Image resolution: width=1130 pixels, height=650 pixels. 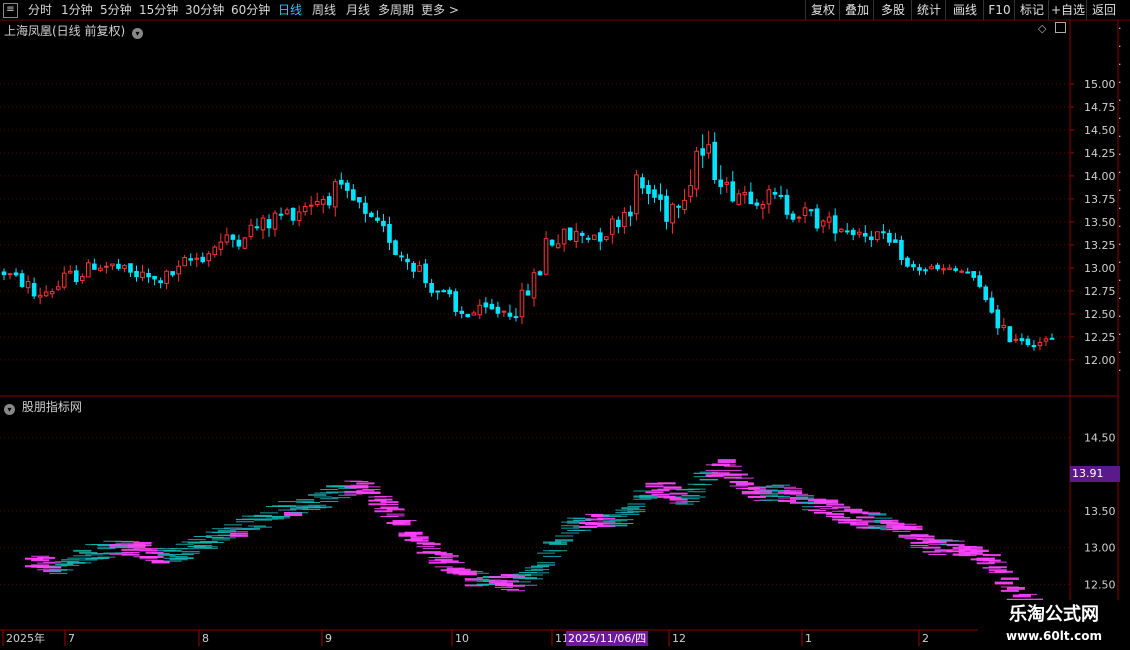 What do you see at coordinates (1100, 314) in the screenshot?
I see `price-tick-label: 12.50` at bounding box center [1100, 314].